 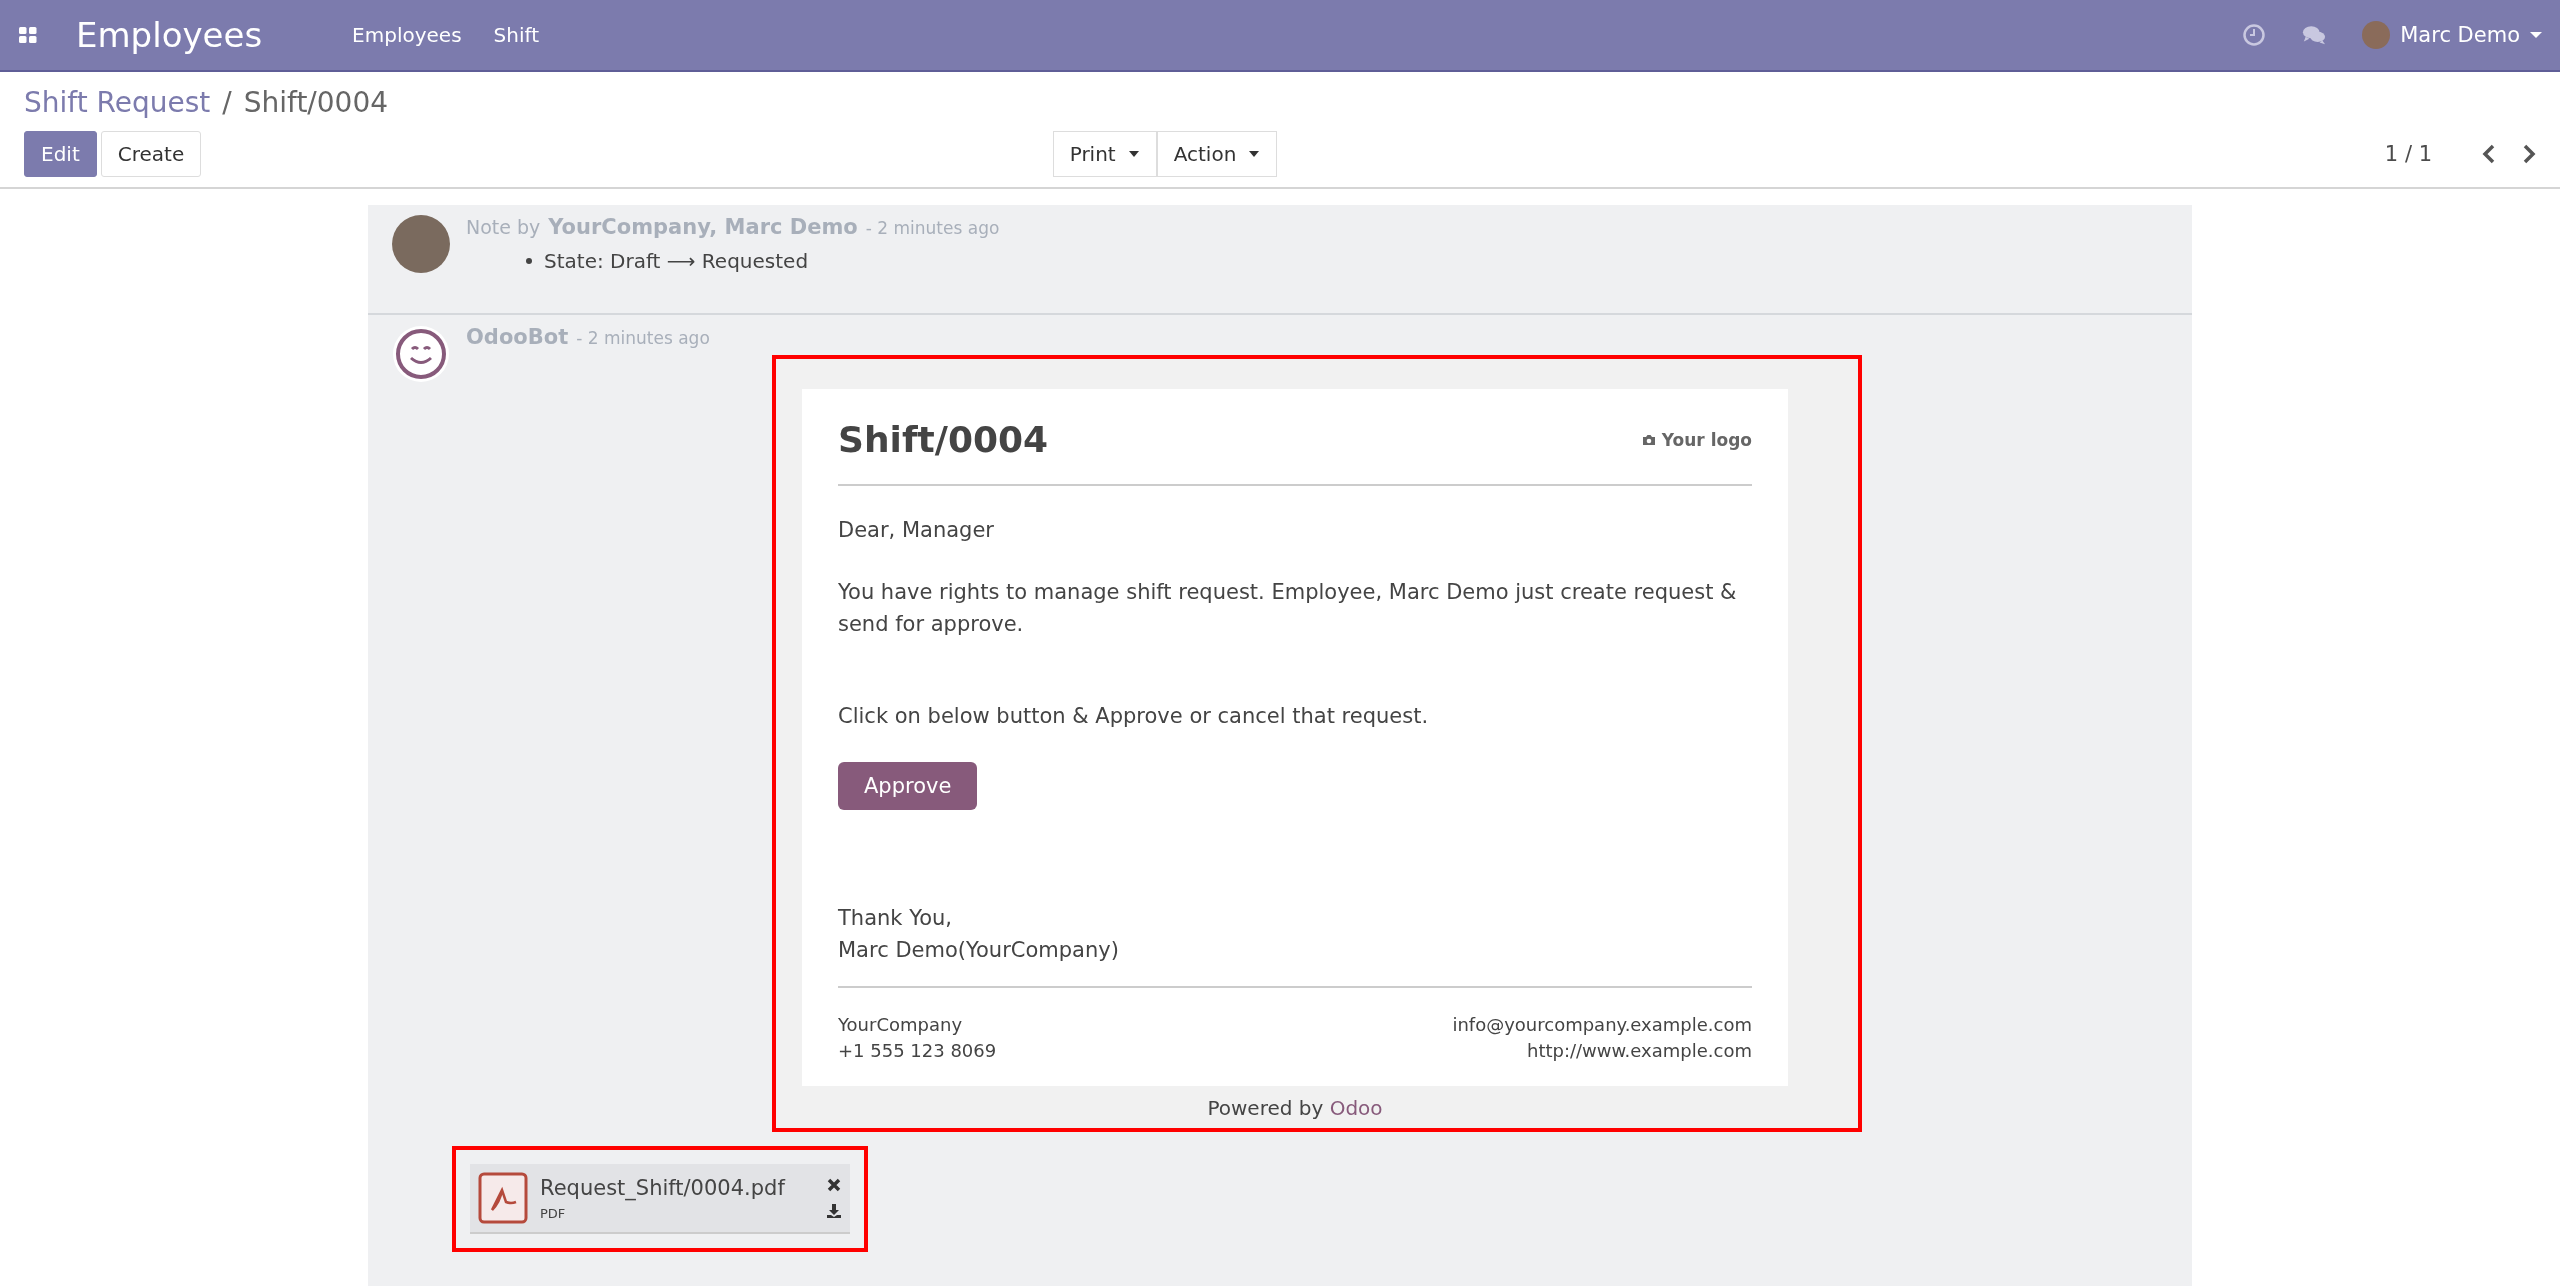 I want to click on attachment-type: PDF, so click(x=553, y=1213).